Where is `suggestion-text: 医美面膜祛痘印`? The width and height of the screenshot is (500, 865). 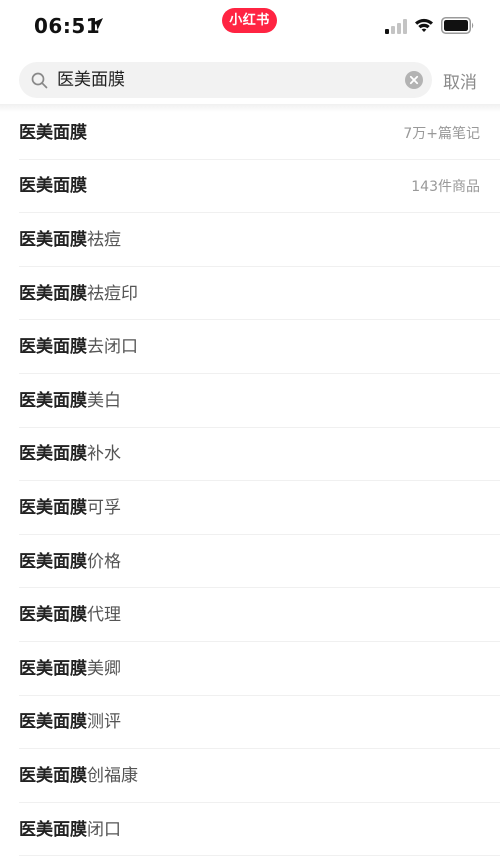 suggestion-text: 医美面膜祛痘印 is located at coordinates (78, 294).